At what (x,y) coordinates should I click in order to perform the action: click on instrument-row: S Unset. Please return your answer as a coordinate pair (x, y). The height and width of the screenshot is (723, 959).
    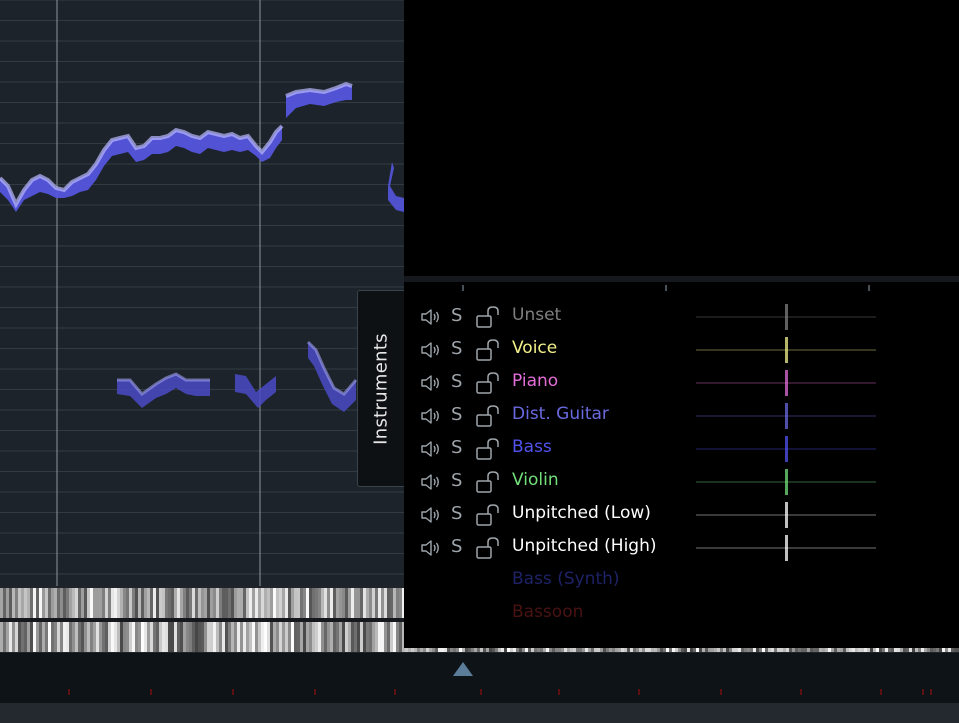
    Looking at the image, I should click on (681, 317).